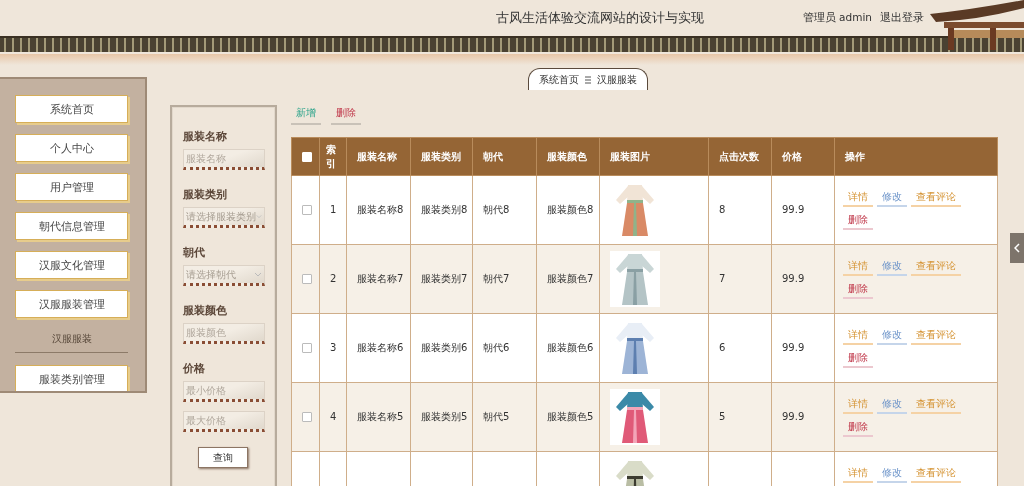 The width and height of the screenshot is (1024, 486). I want to click on table-cell: 2, so click(333, 278).